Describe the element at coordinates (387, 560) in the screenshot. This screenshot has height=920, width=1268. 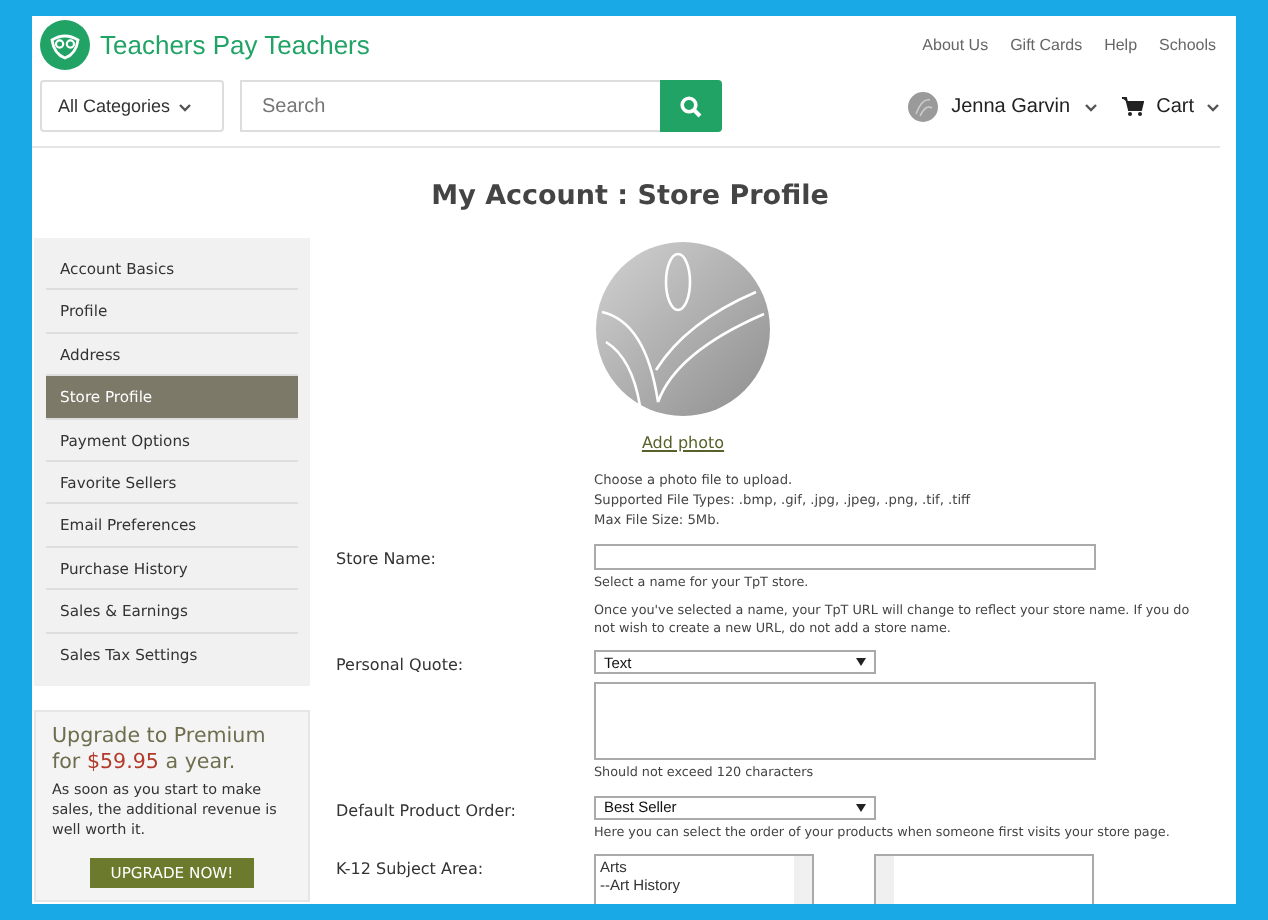
I see `field-label: Store Name:` at that location.